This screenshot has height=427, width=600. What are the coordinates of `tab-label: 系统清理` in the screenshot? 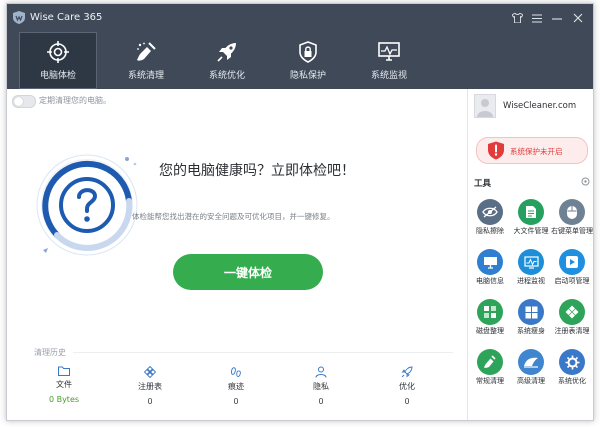 It's located at (145, 76).